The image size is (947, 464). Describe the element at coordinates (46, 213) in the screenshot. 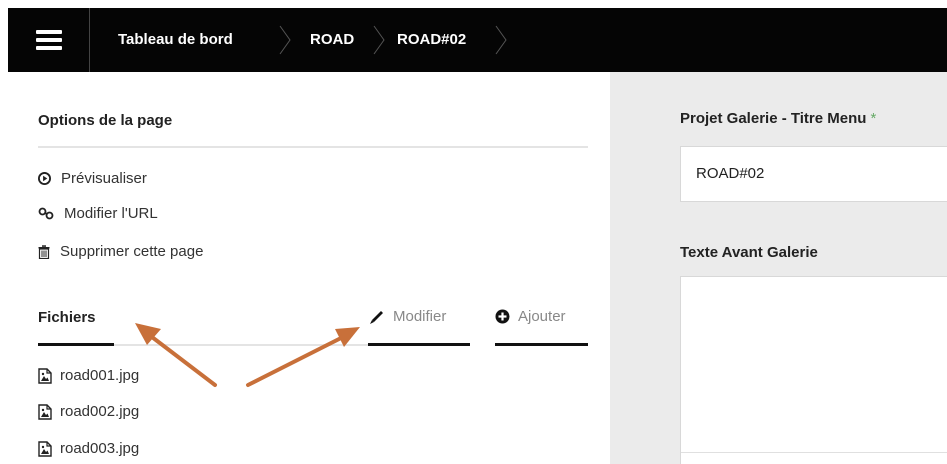

I see `link-icon` at that location.